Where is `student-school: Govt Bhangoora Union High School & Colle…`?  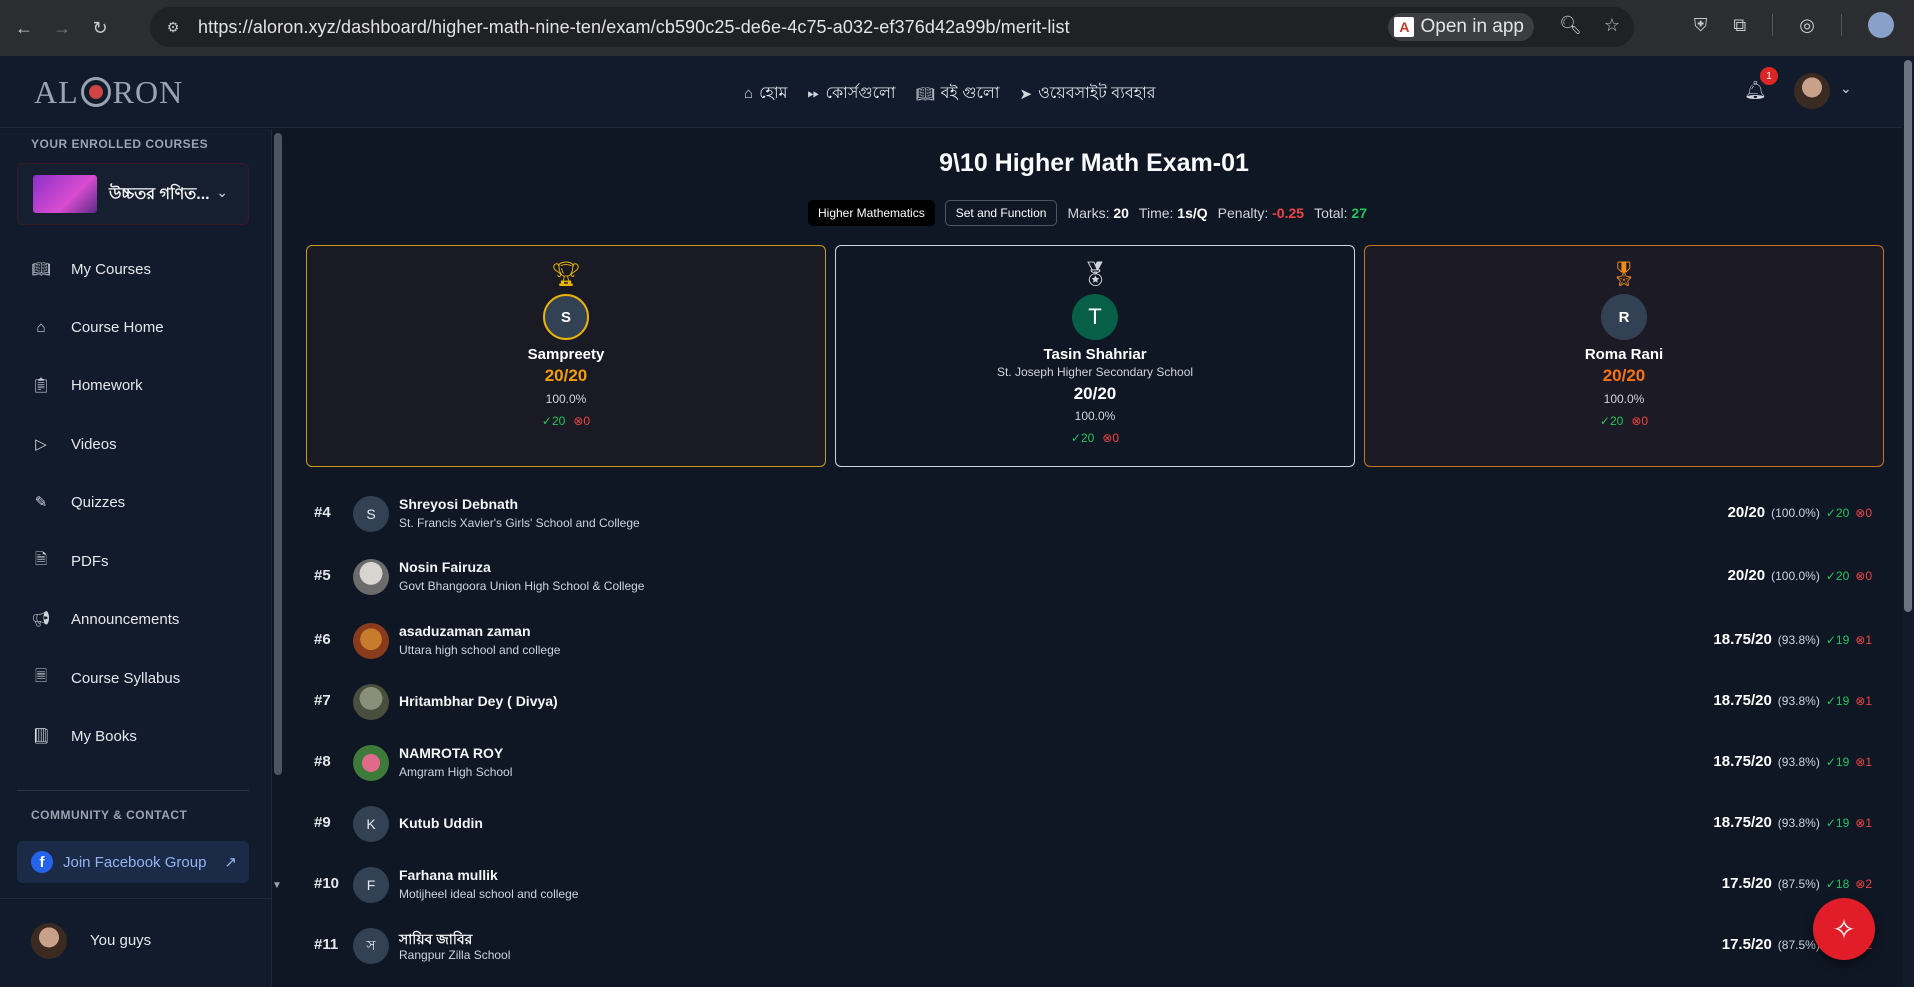 student-school: Govt Bhangoora Union High School & Colle… is located at coordinates (522, 586).